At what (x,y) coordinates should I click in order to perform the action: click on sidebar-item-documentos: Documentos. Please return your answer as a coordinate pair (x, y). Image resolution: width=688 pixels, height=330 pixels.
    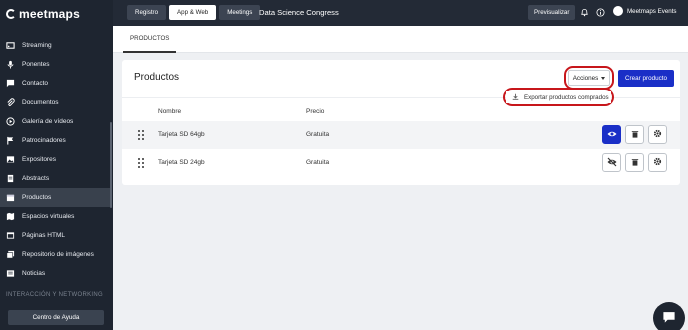
    Looking at the image, I should click on (55, 102).